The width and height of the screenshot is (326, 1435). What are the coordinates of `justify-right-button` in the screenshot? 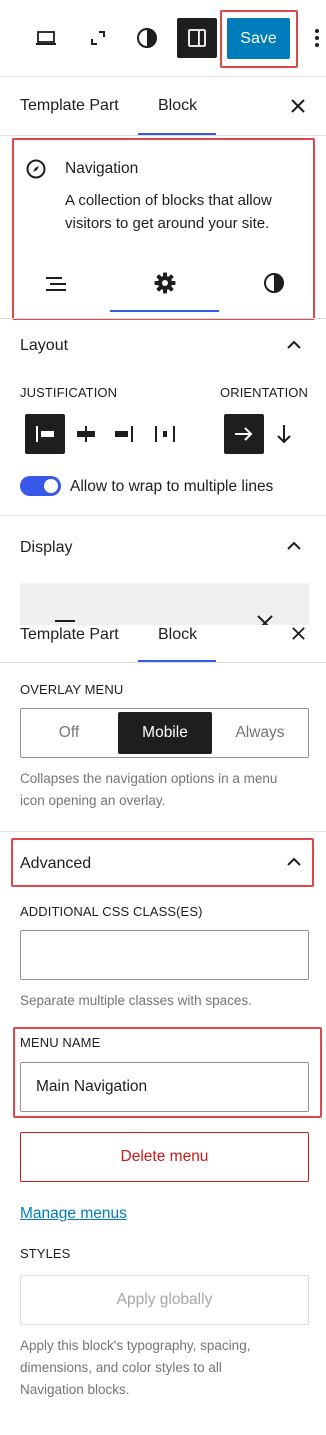 It's located at (124, 434).